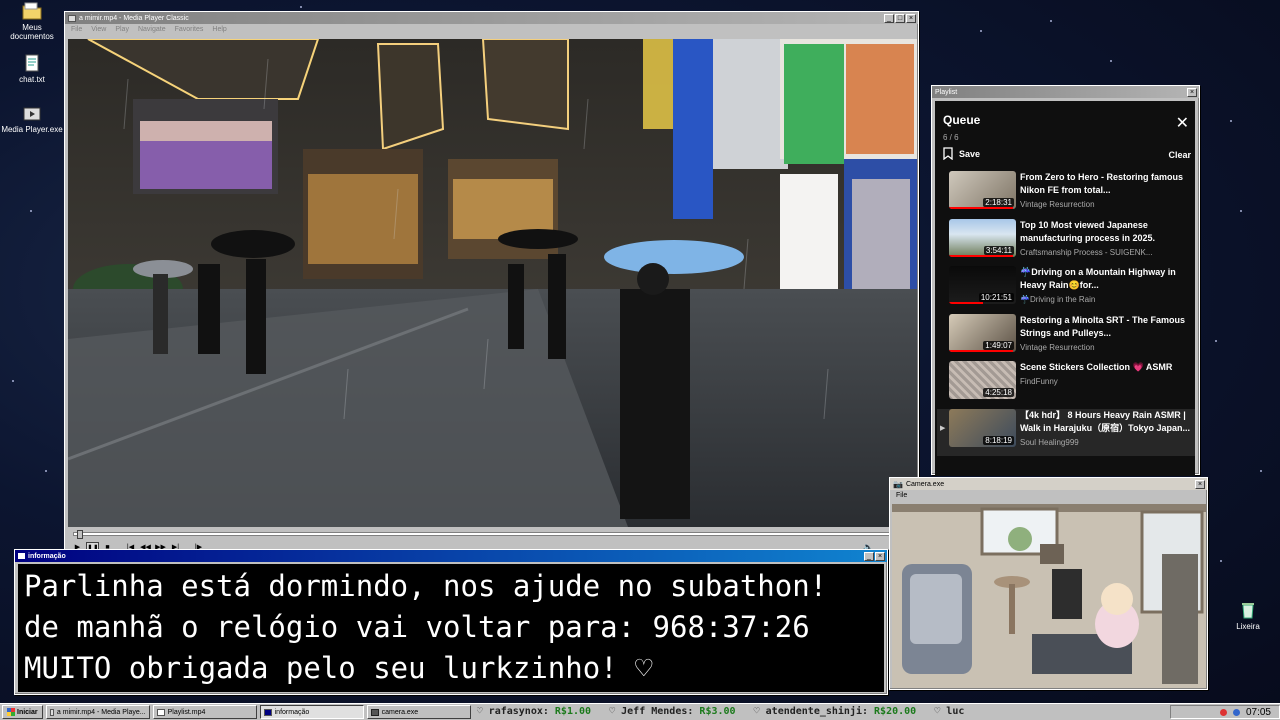 The height and width of the screenshot is (720, 1280). I want to click on desktop-icon-recycle-bin: Lixeira, so click(1248, 616).